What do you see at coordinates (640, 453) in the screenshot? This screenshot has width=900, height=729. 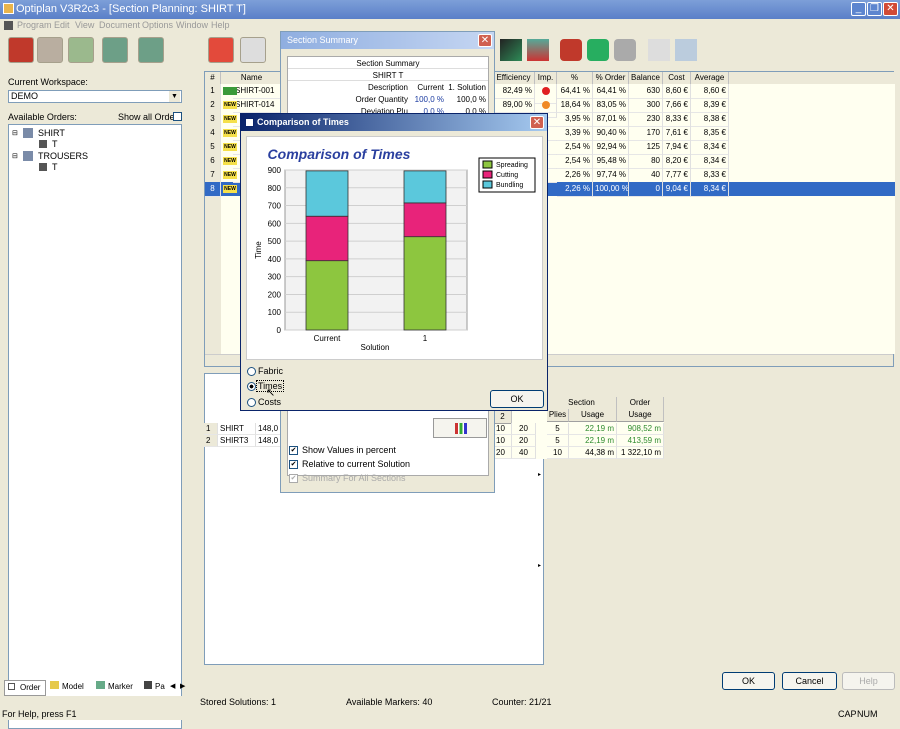 I see `usage-cell-order: 1 322,10 m` at bounding box center [640, 453].